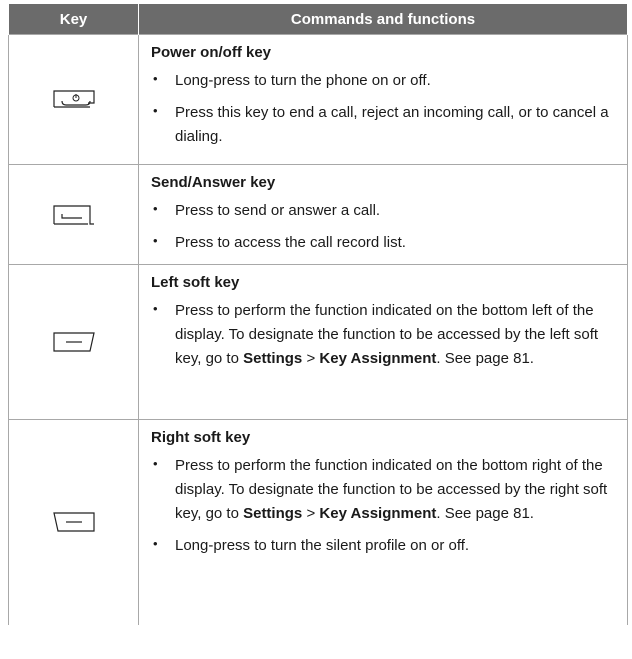  Describe the element at coordinates (201, 437) in the screenshot. I see `row-title: Right soft key` at that location.